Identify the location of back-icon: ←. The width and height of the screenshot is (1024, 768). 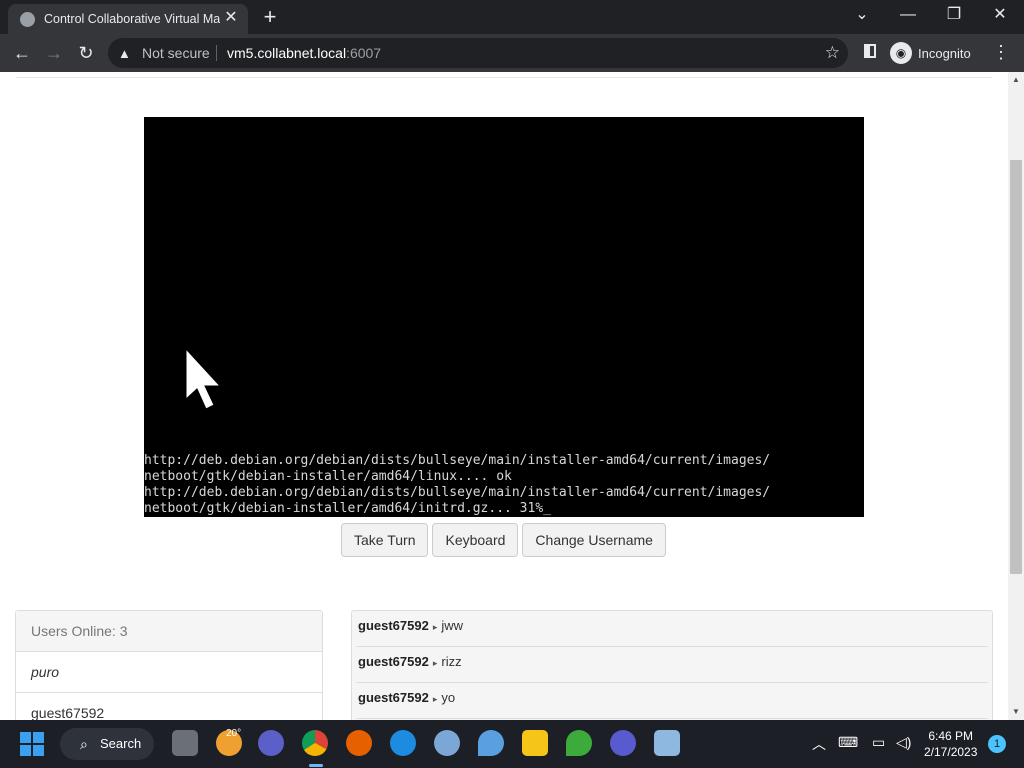
(22, 53).